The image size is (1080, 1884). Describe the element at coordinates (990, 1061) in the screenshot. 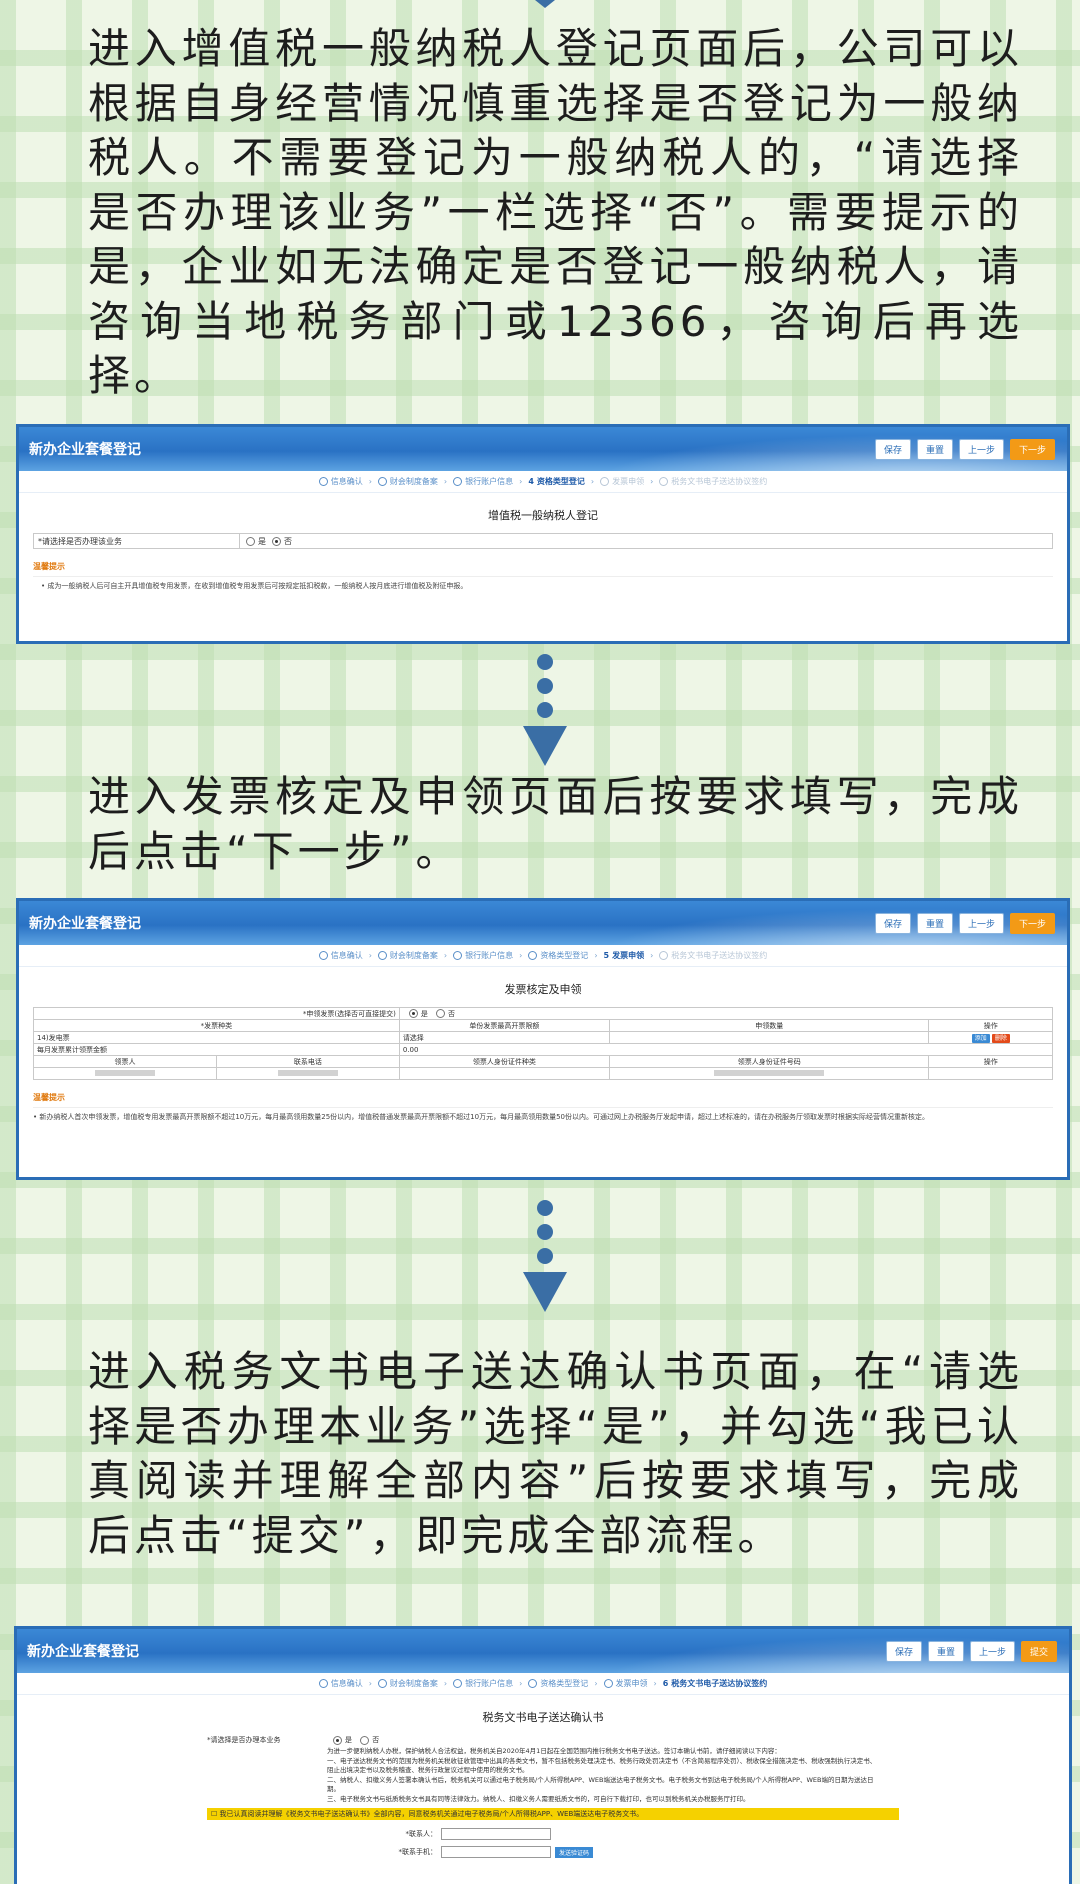

I see `col-op2: 操作` at that location.